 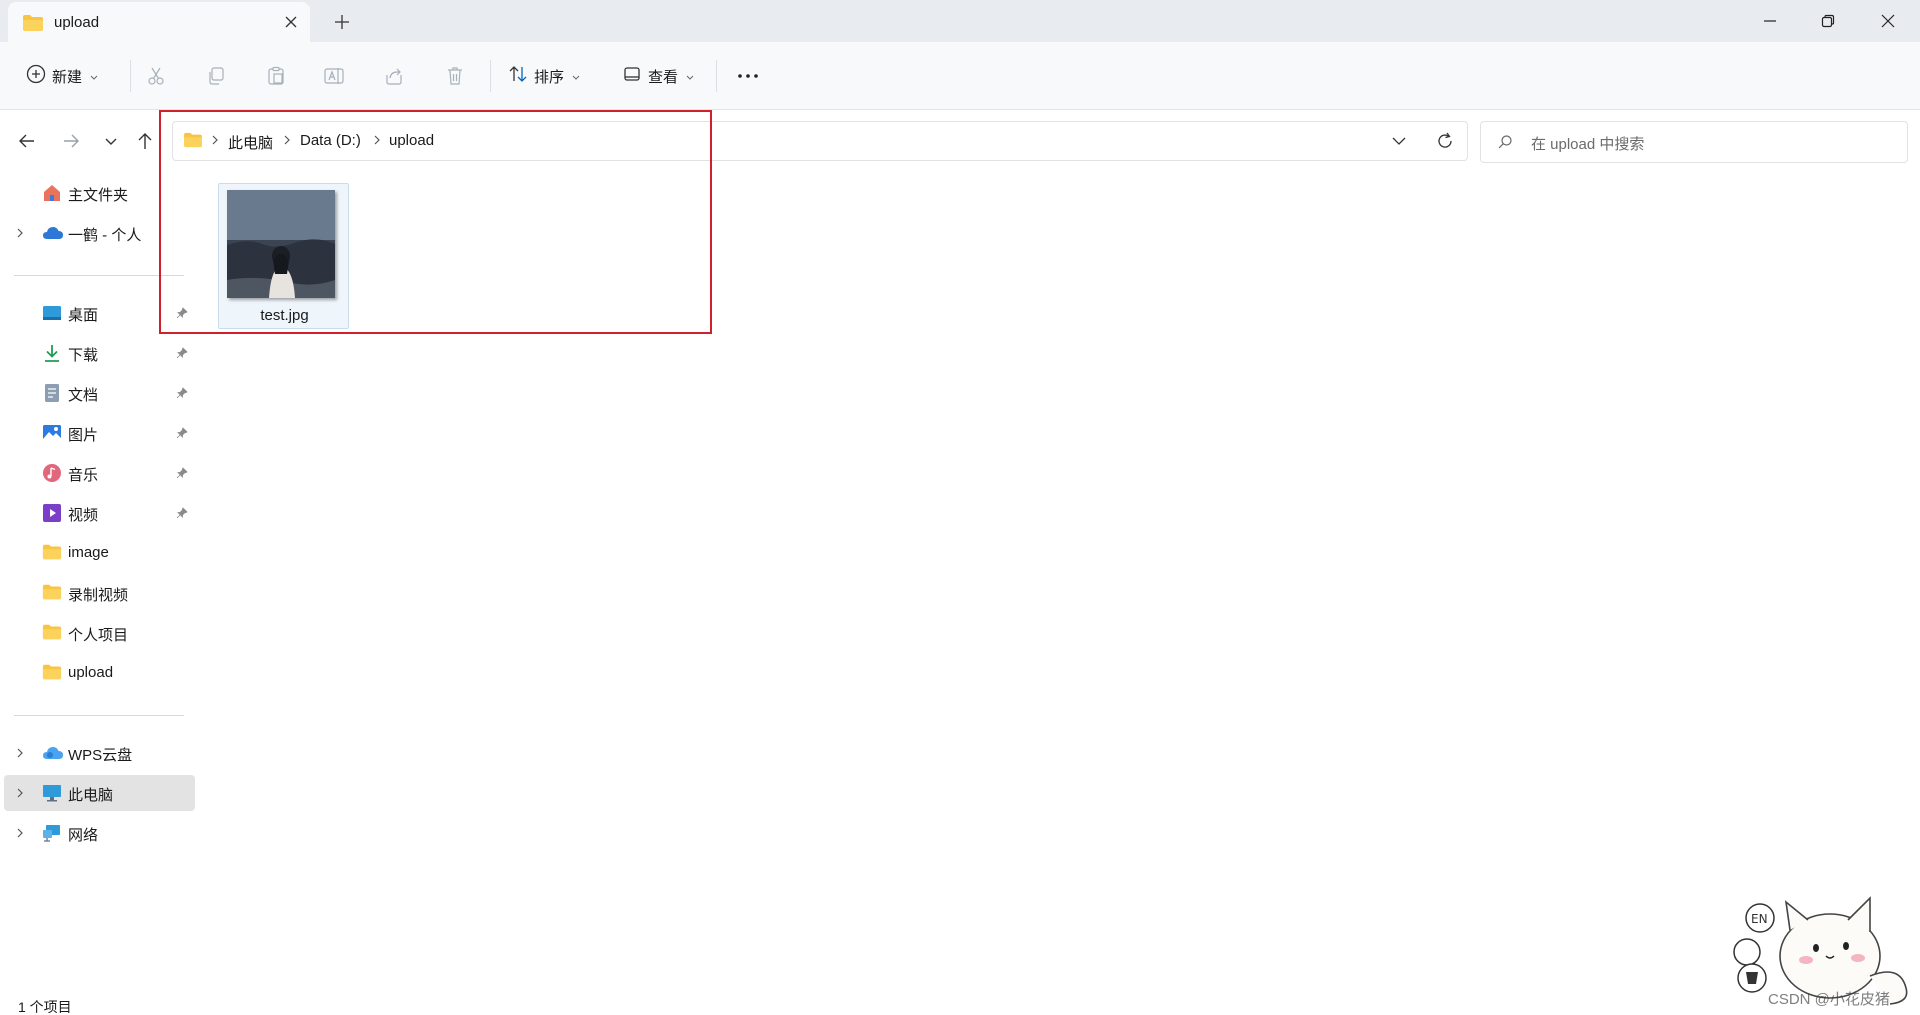 What do you see at coordinates (99, 715) in the screenshot?
I see `sidebar-divider` at bounding box center [99, 715].